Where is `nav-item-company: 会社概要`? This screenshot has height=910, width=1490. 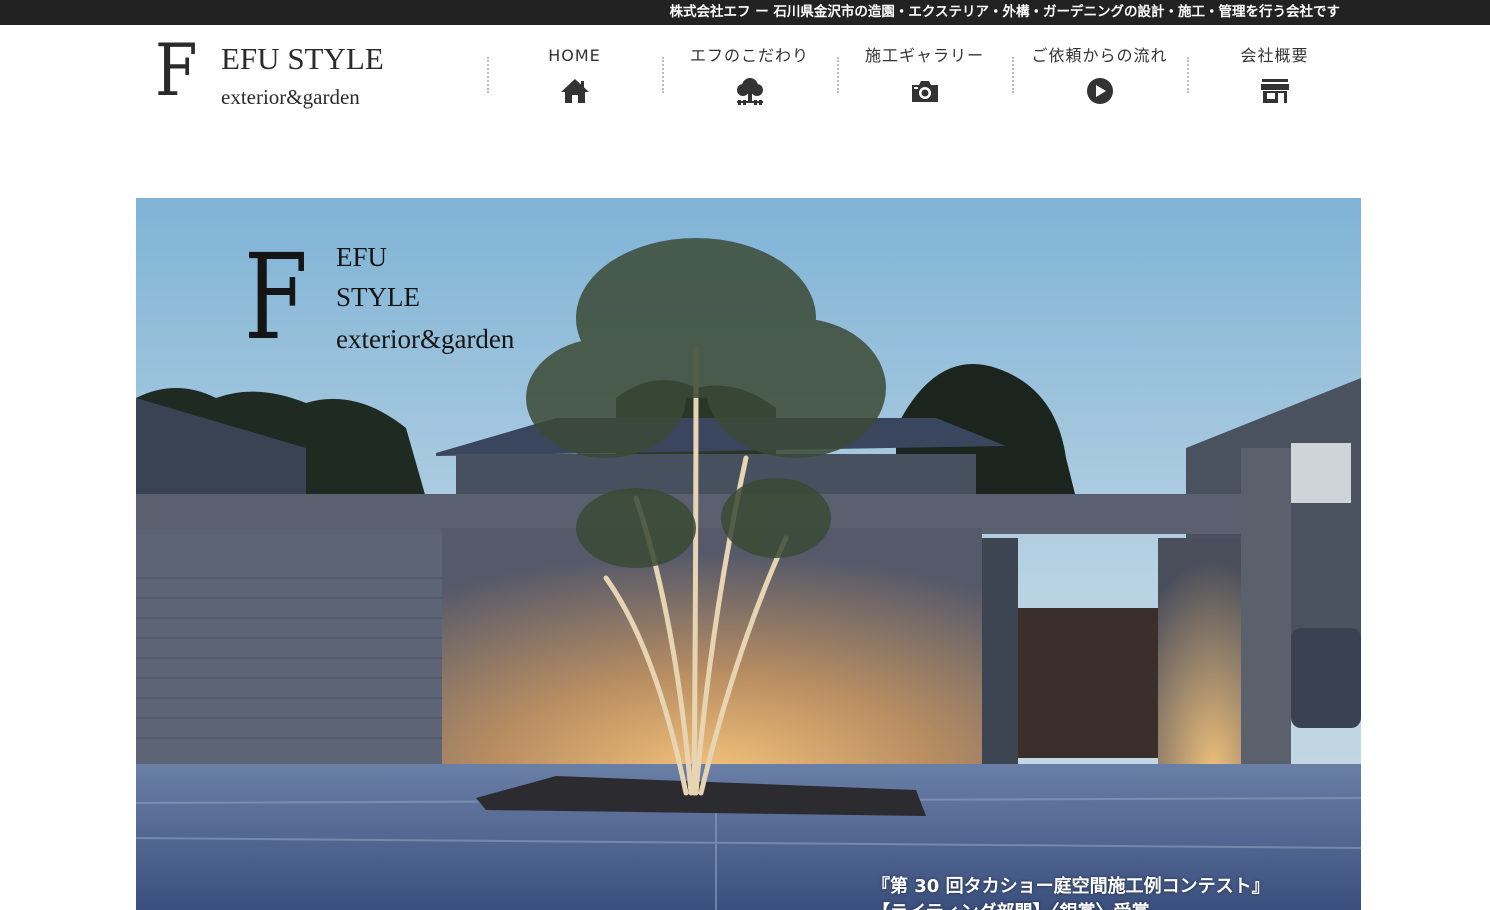
nav-item-company: 会社概要 is located at coordinates (1274, 76).